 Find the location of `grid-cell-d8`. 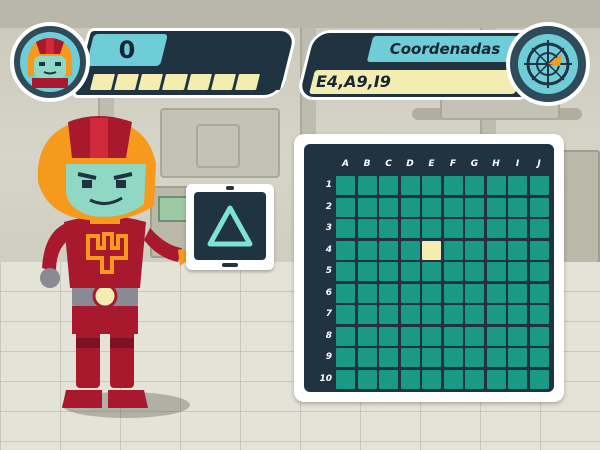

grid-cell-d8 is located at coordinates (410, 336).